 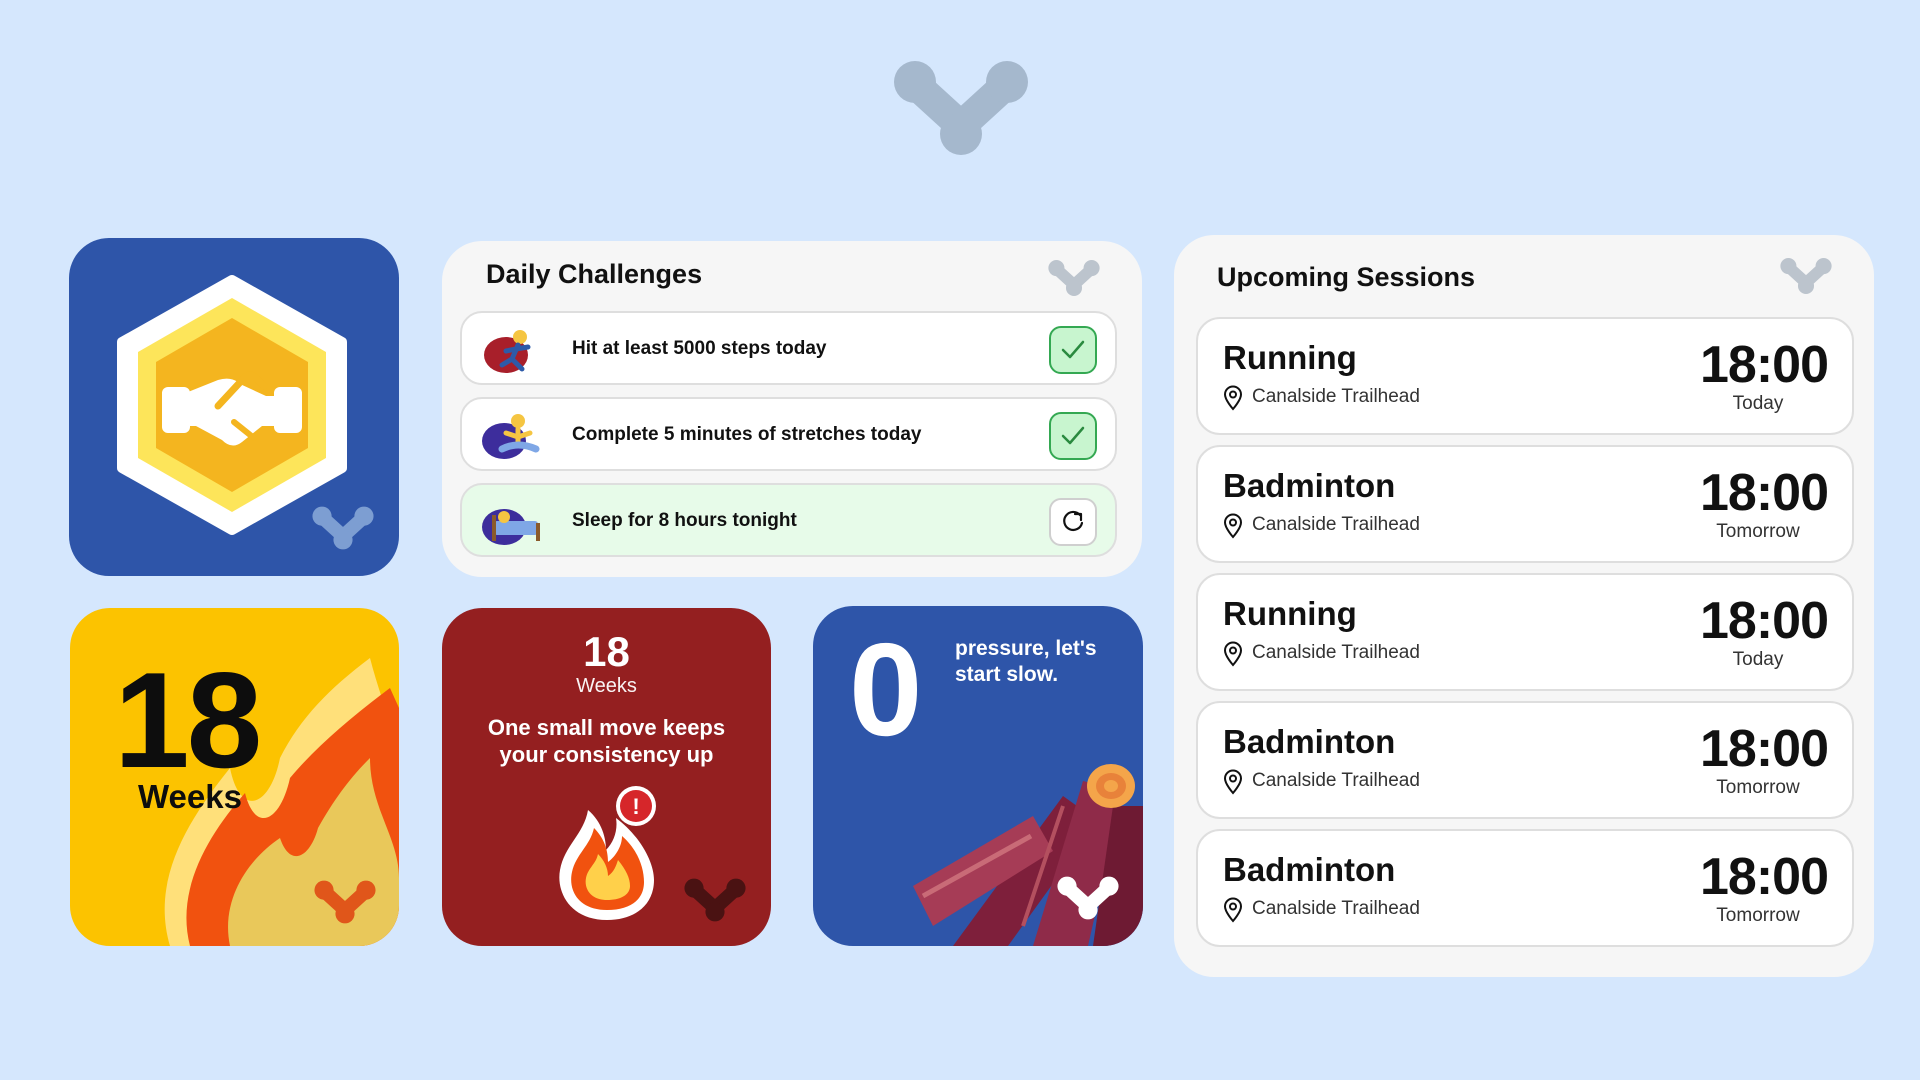 What do you see at coordinates (978, 776) in the screenshot?
I see `zero-pressure-widget: 0 pressure, let's start slow.` at bounding box center [978, 776].